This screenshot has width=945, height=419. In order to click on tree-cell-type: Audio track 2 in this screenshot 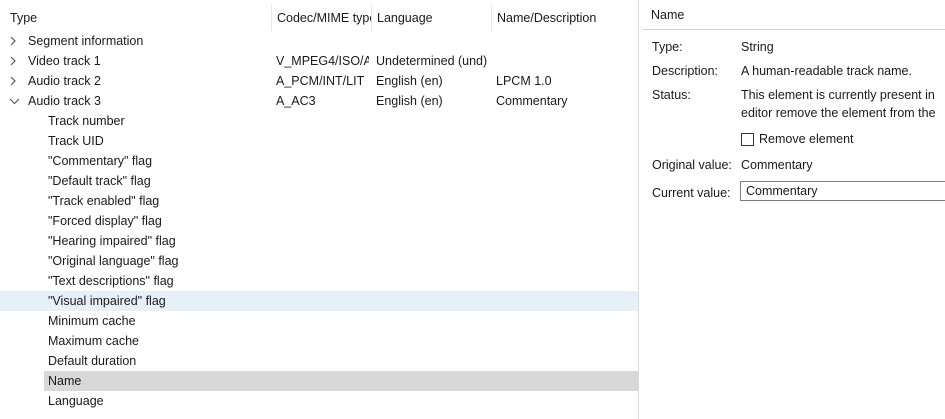, I will do `click(64, 81)`.